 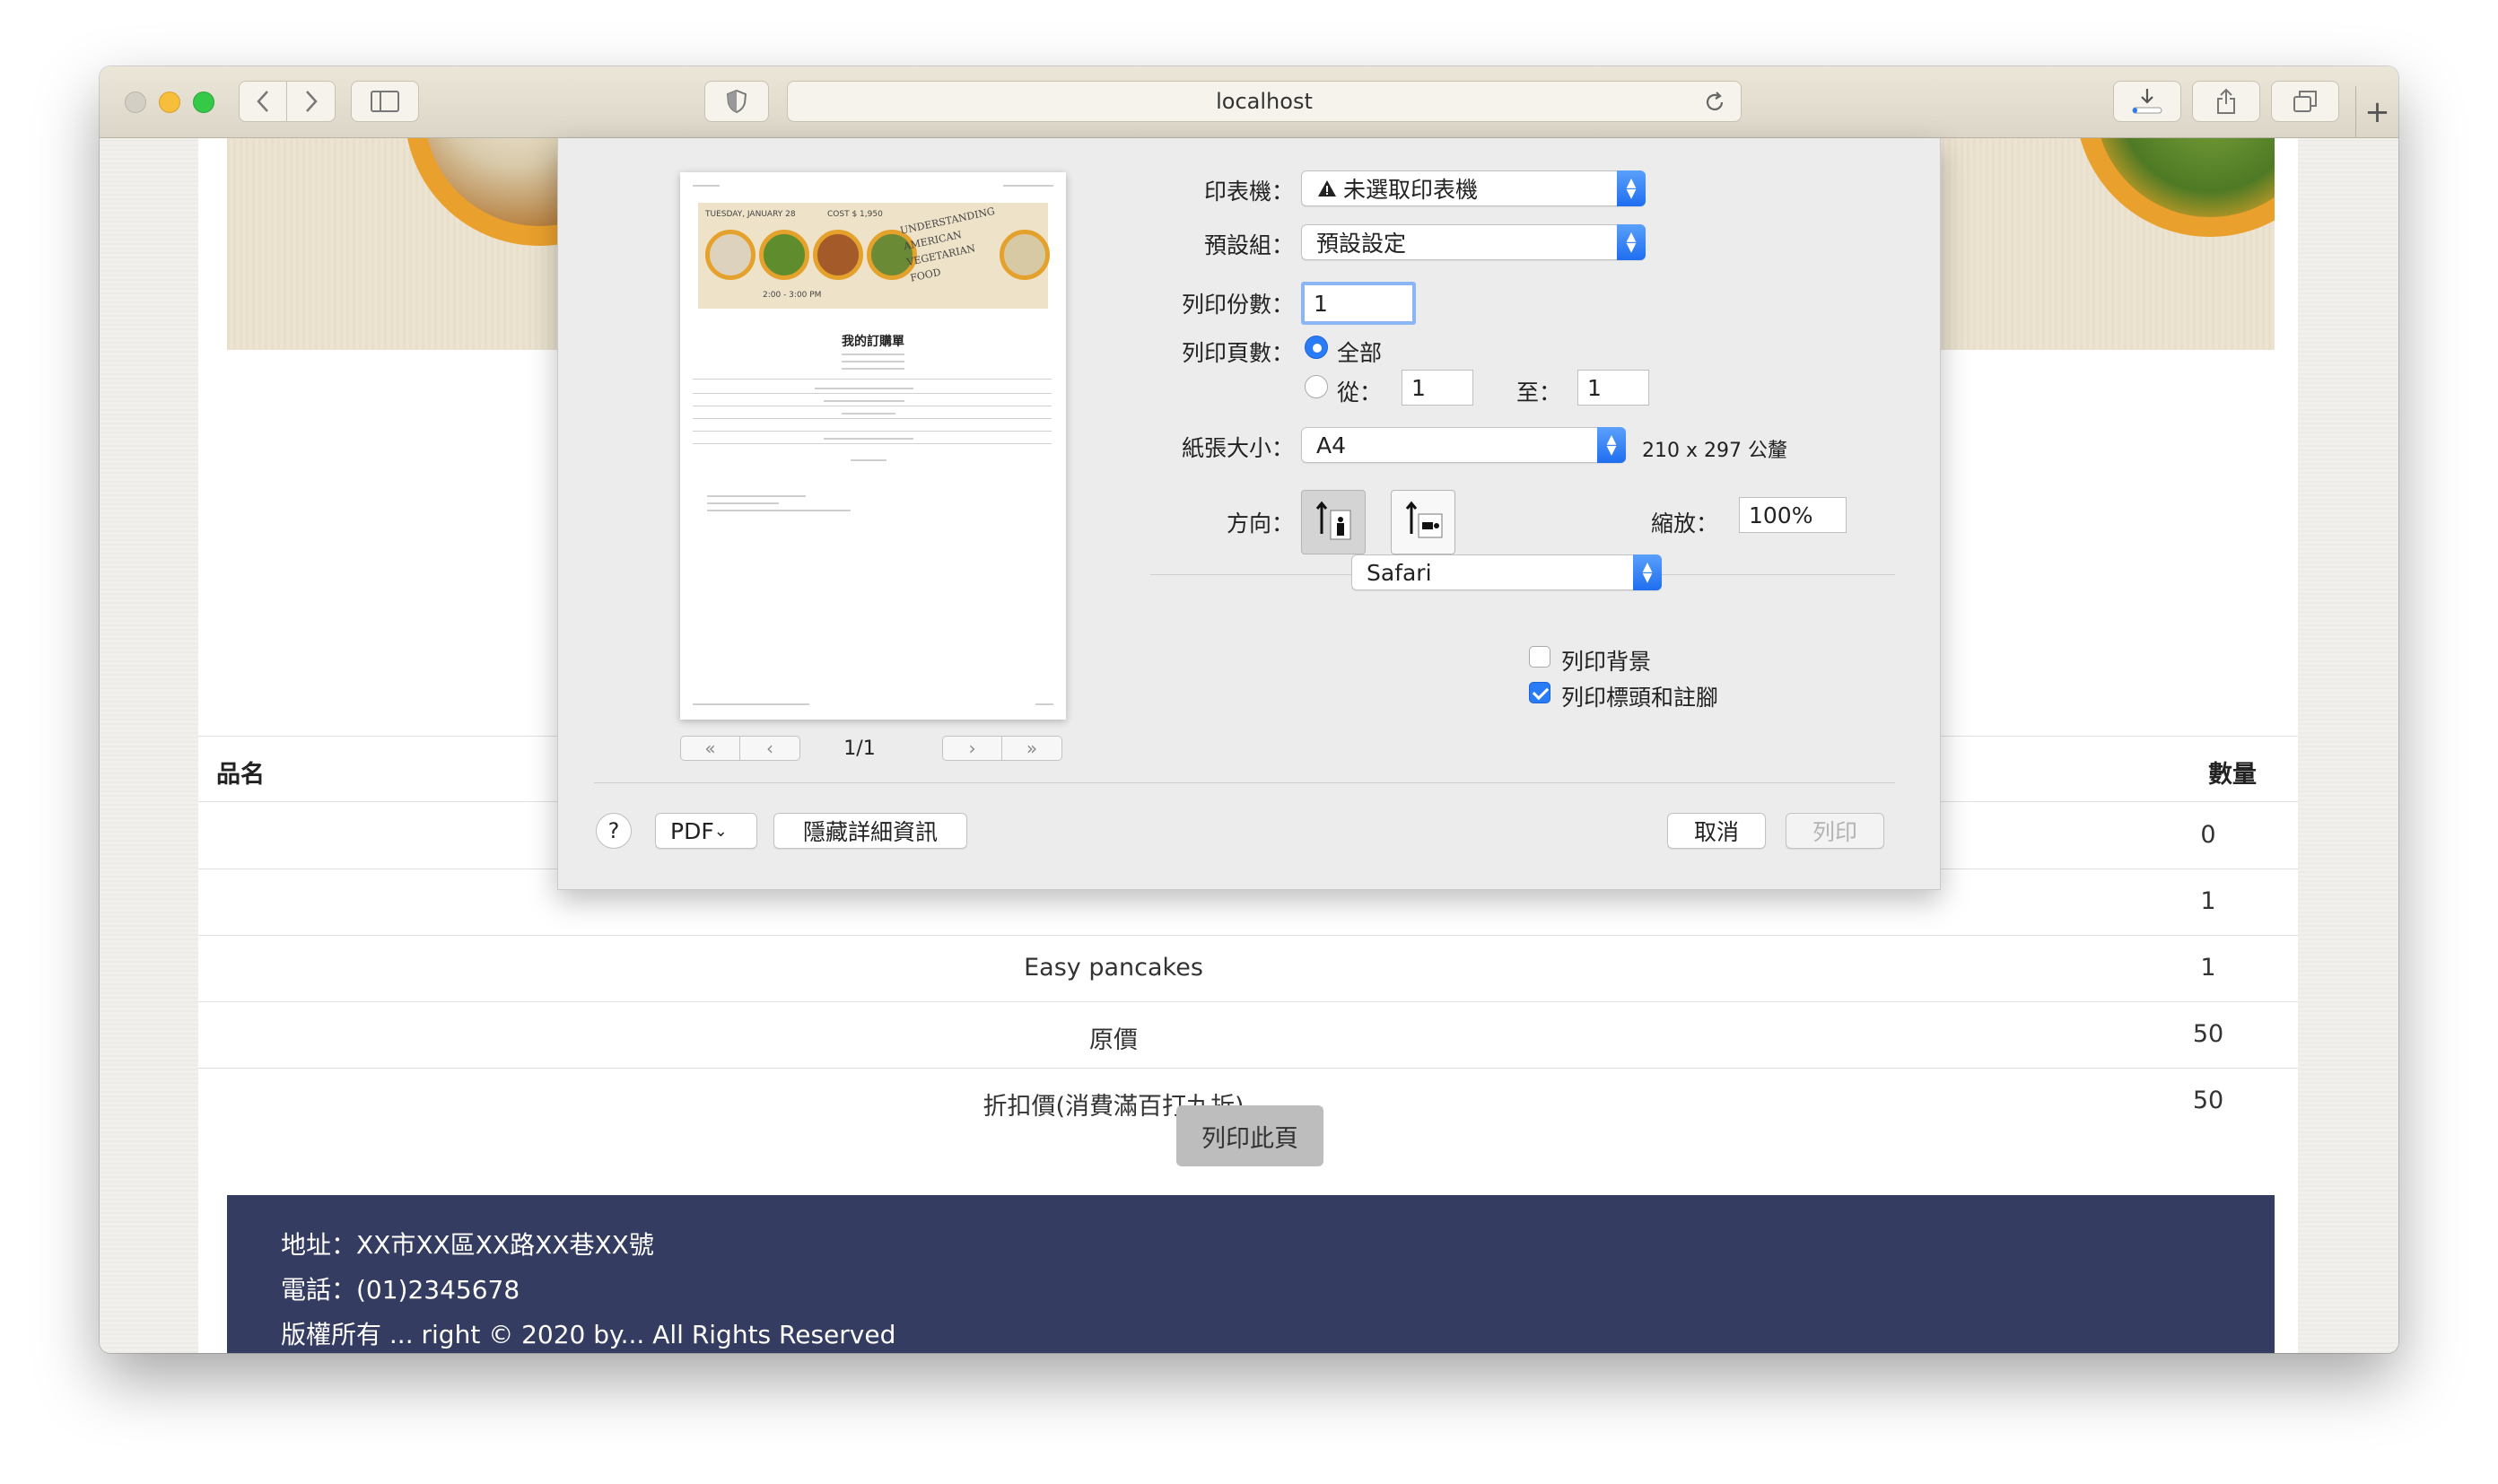 I want to click on warning-icon, so click(x=1327, y=188).